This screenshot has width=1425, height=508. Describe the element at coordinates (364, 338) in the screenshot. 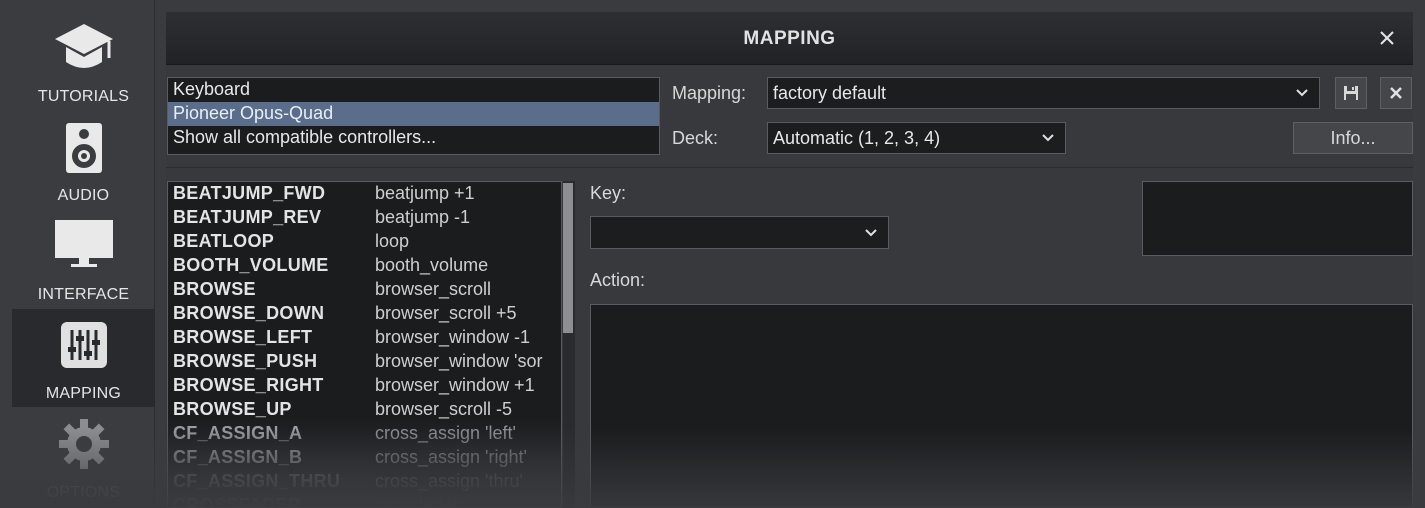

I see `action-row: BROWSE_LEFT browser_window -1` at that location.